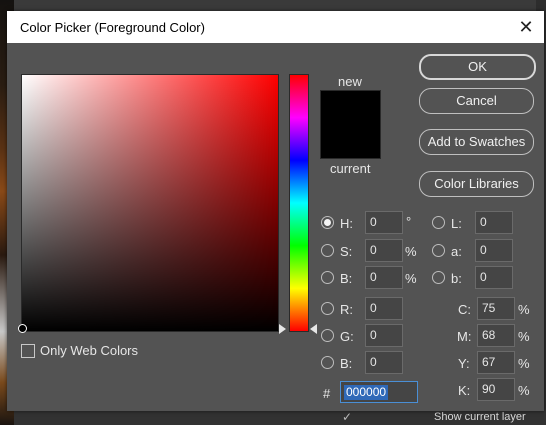 The width and height of the screenshot is (546, 425). Describe the element at coordinates (524, 363) in the screenshot. I see `yellow-unit: %` at that location.